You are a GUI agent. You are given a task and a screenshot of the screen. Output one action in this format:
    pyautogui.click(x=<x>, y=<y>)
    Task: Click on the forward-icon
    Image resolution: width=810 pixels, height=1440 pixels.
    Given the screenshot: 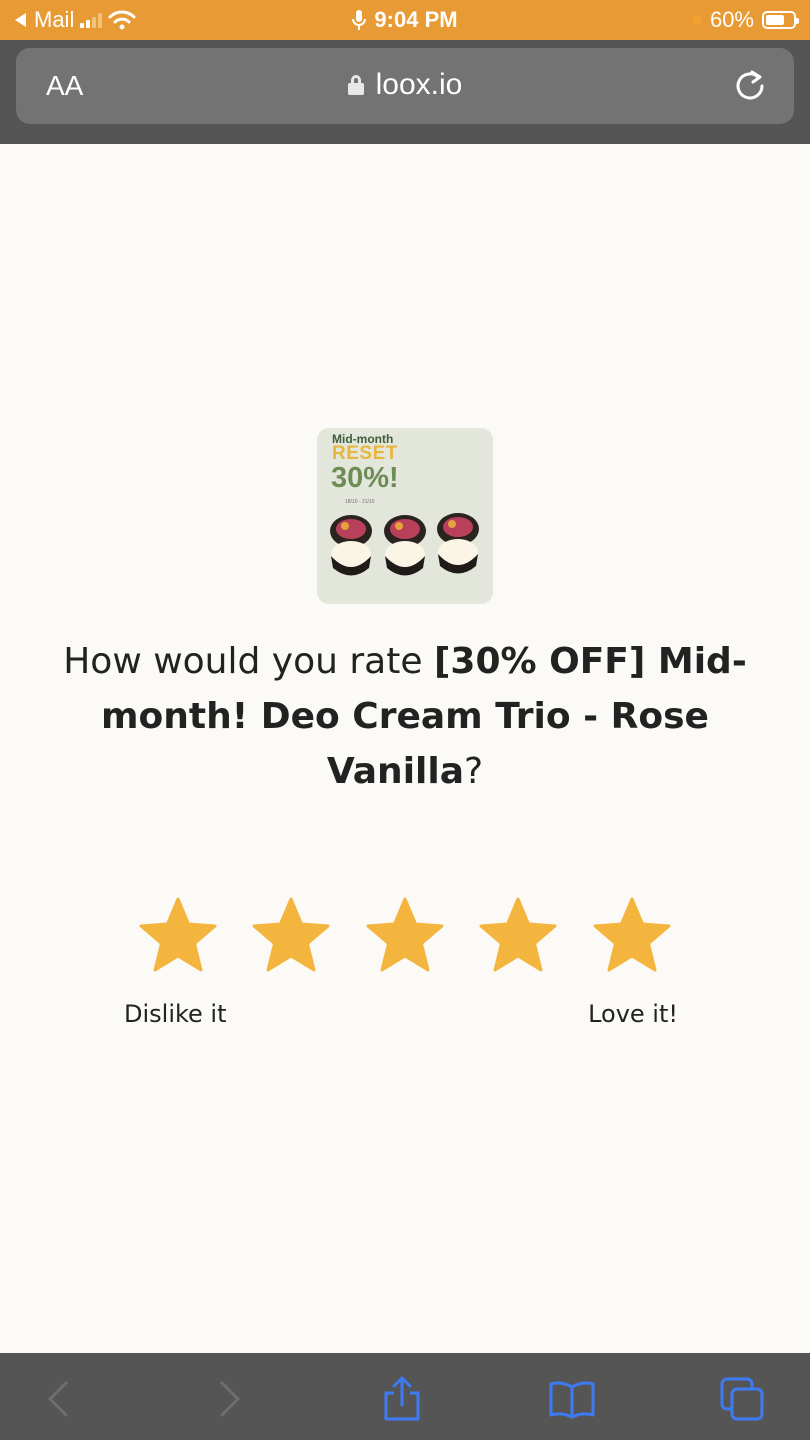 What is the action you would take?
    pyautogui.click(x=230, y=1399)
    